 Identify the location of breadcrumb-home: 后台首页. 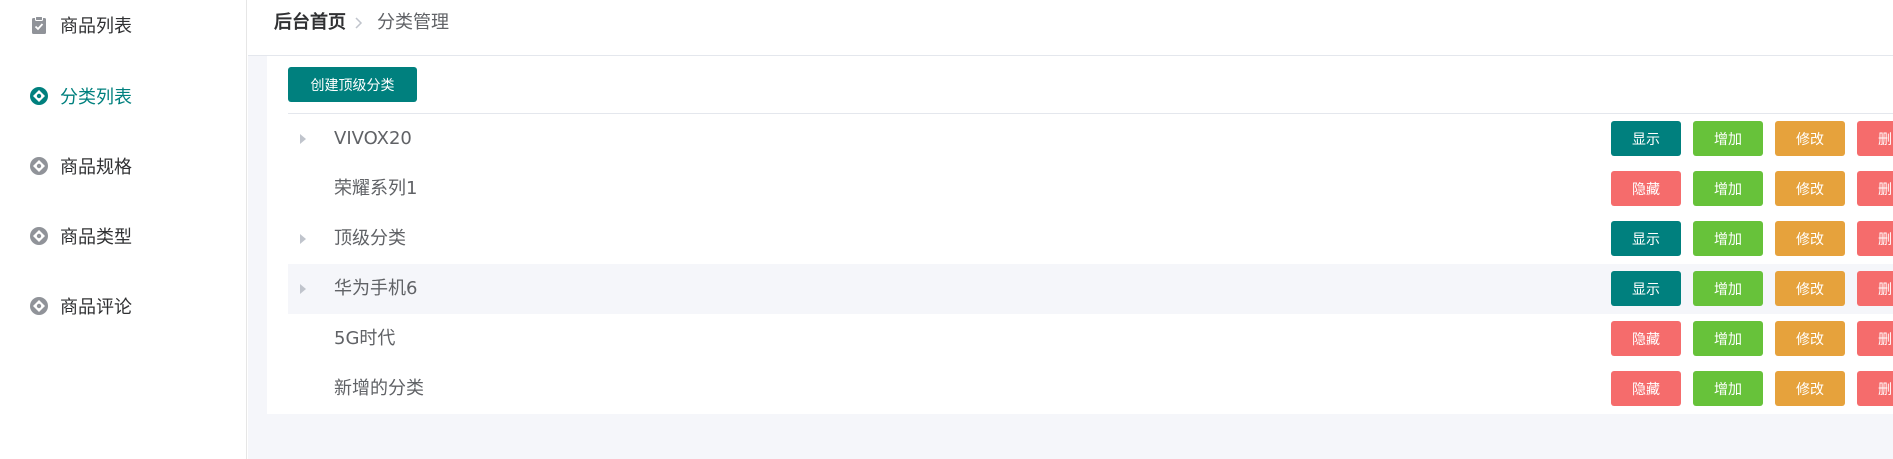
(310, 23).